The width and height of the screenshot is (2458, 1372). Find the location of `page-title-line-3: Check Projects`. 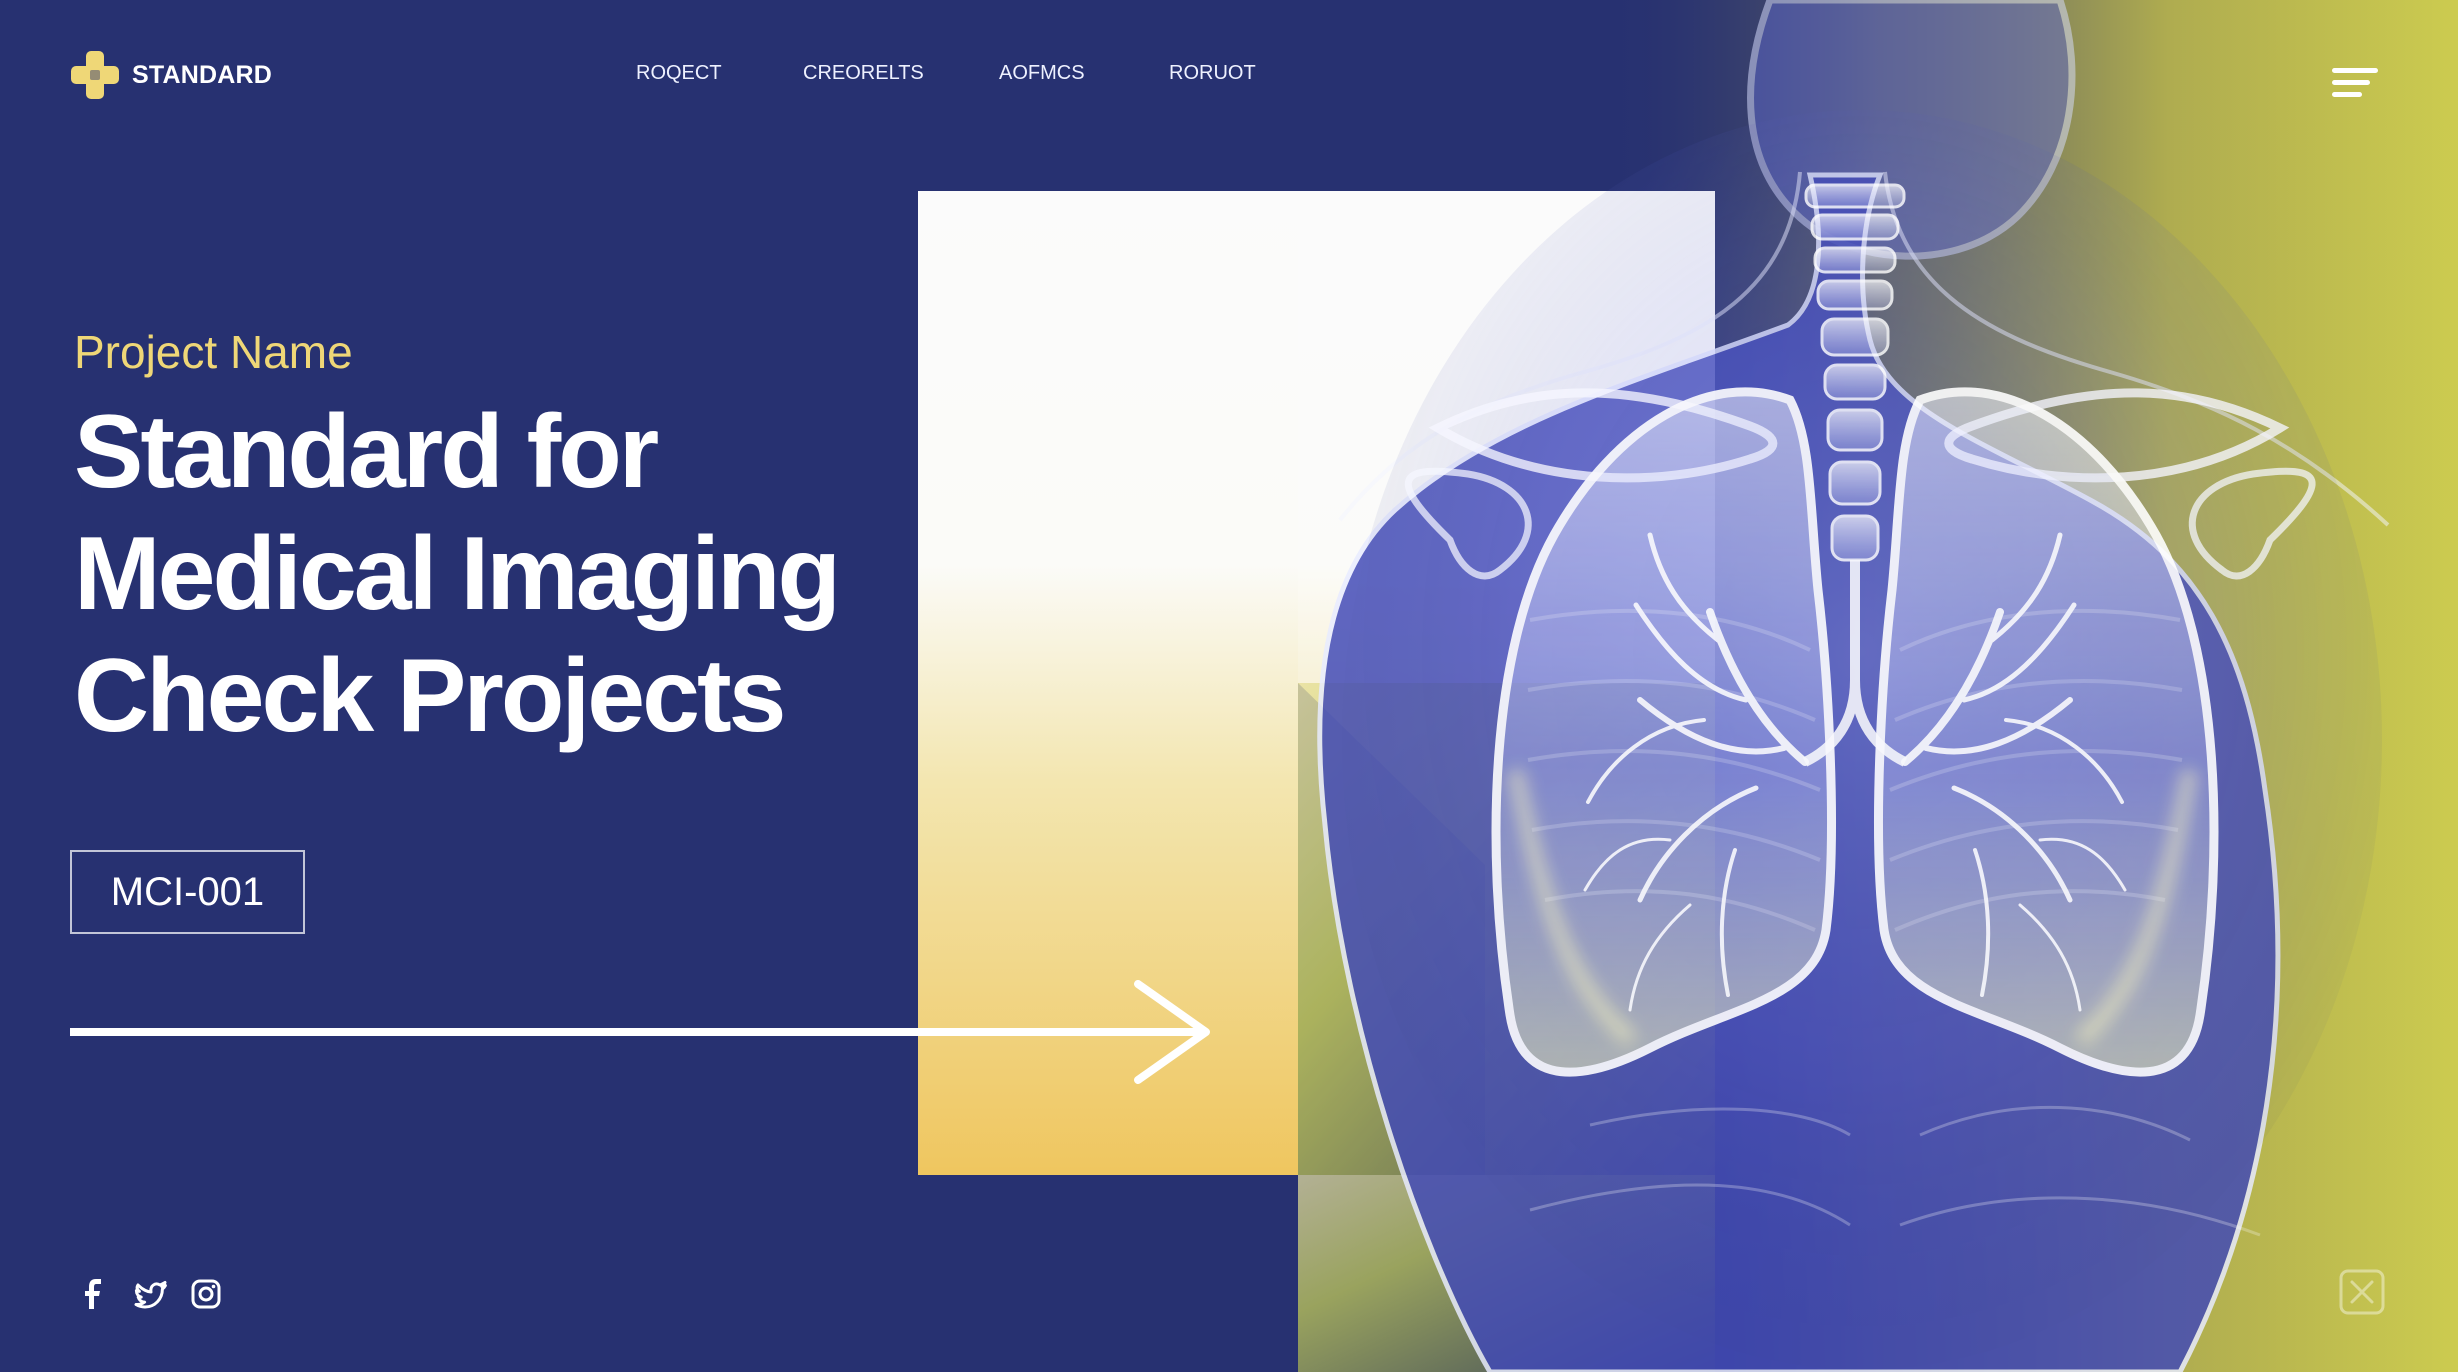

page-title-line-3: Check Projects is located at coordinates (430, 695).